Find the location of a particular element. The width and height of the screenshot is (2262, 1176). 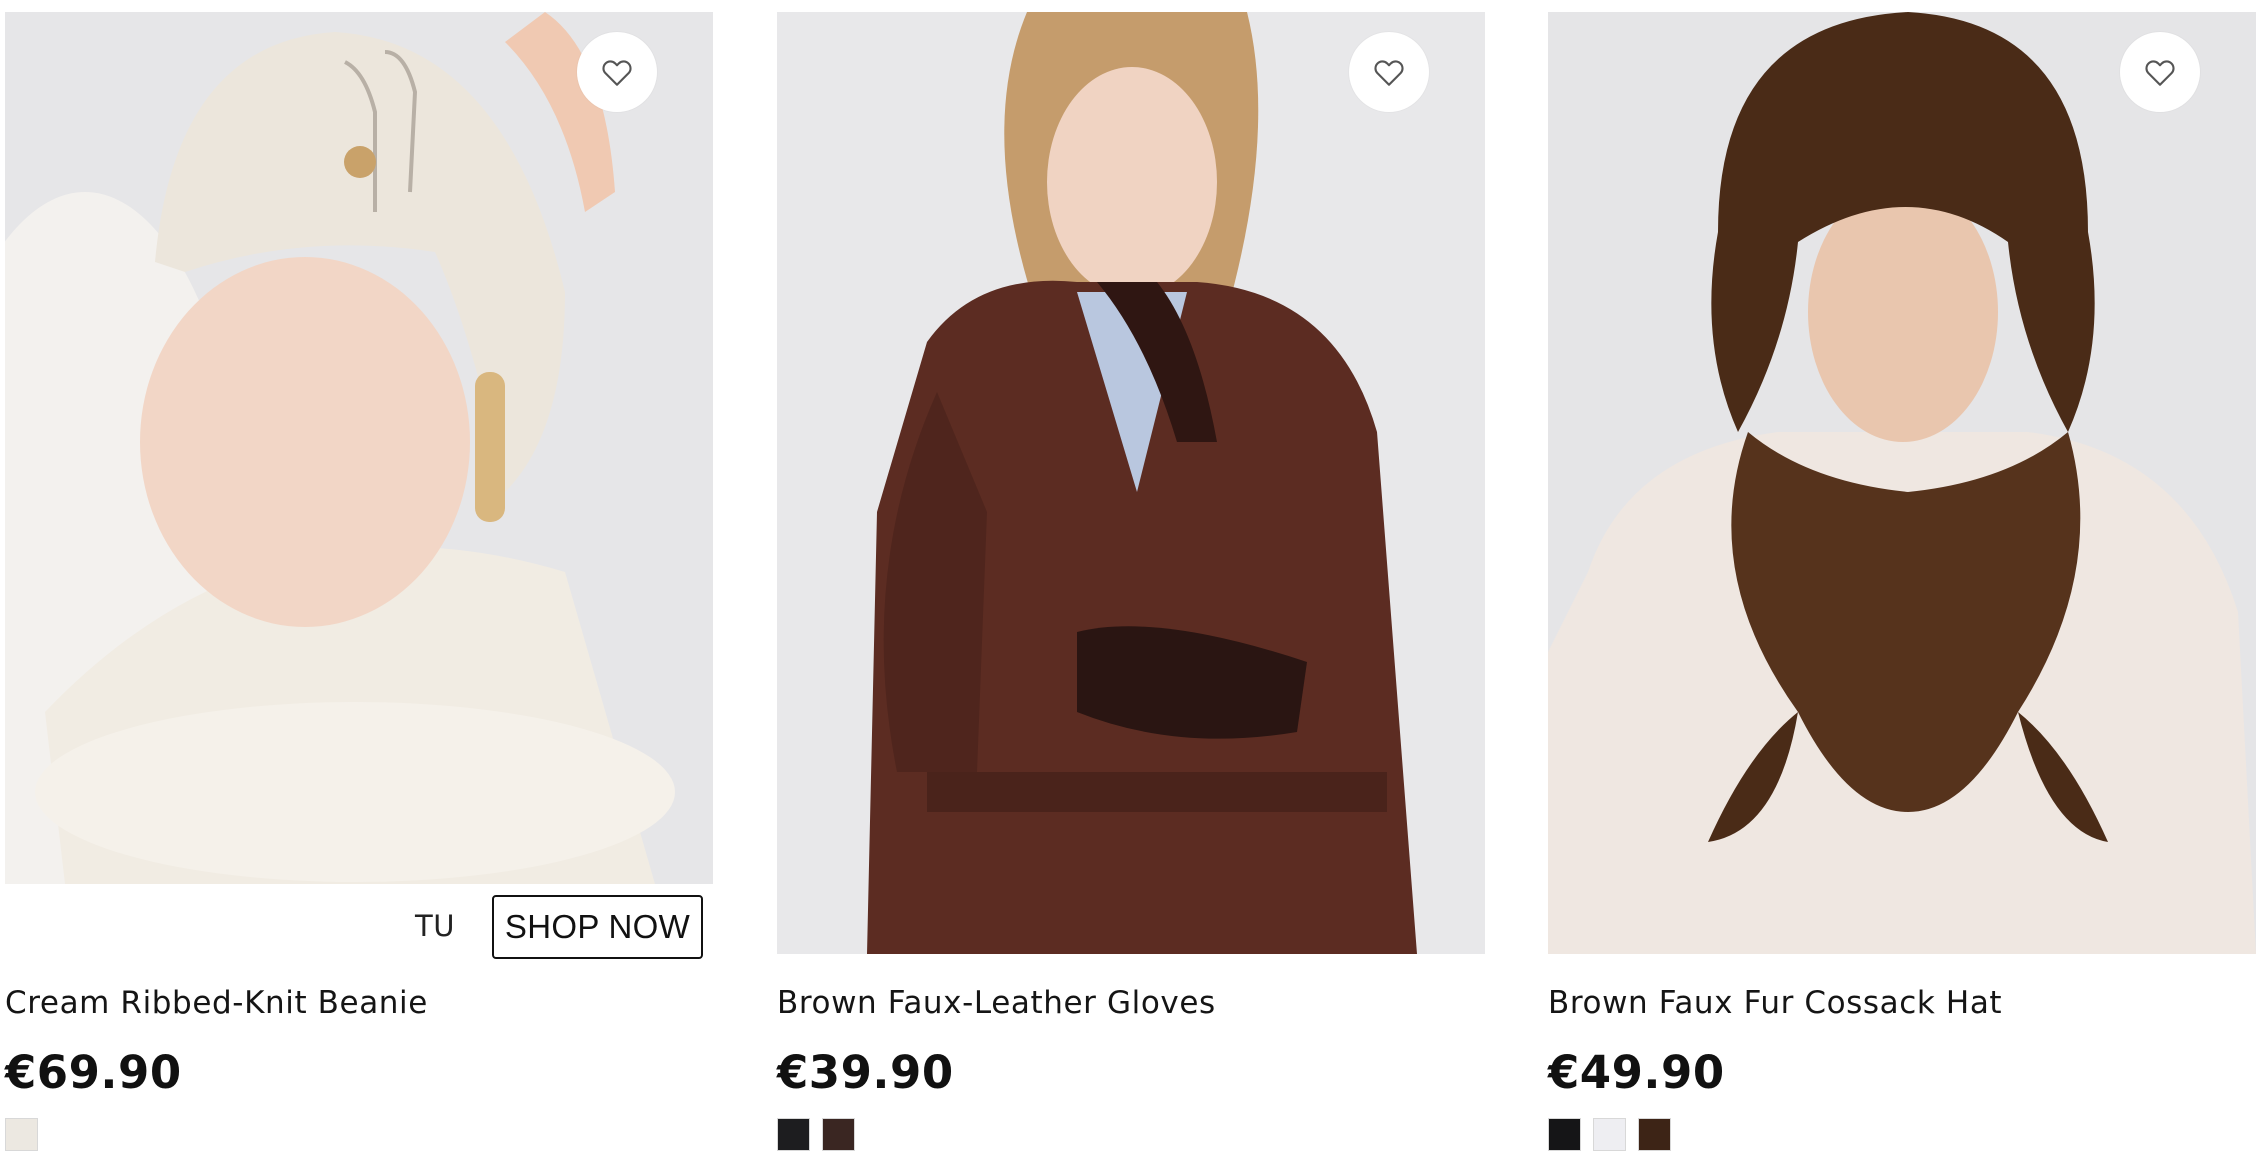

quick-shop-bar: TU SHOP NOW is located at coordinates (359, 928).